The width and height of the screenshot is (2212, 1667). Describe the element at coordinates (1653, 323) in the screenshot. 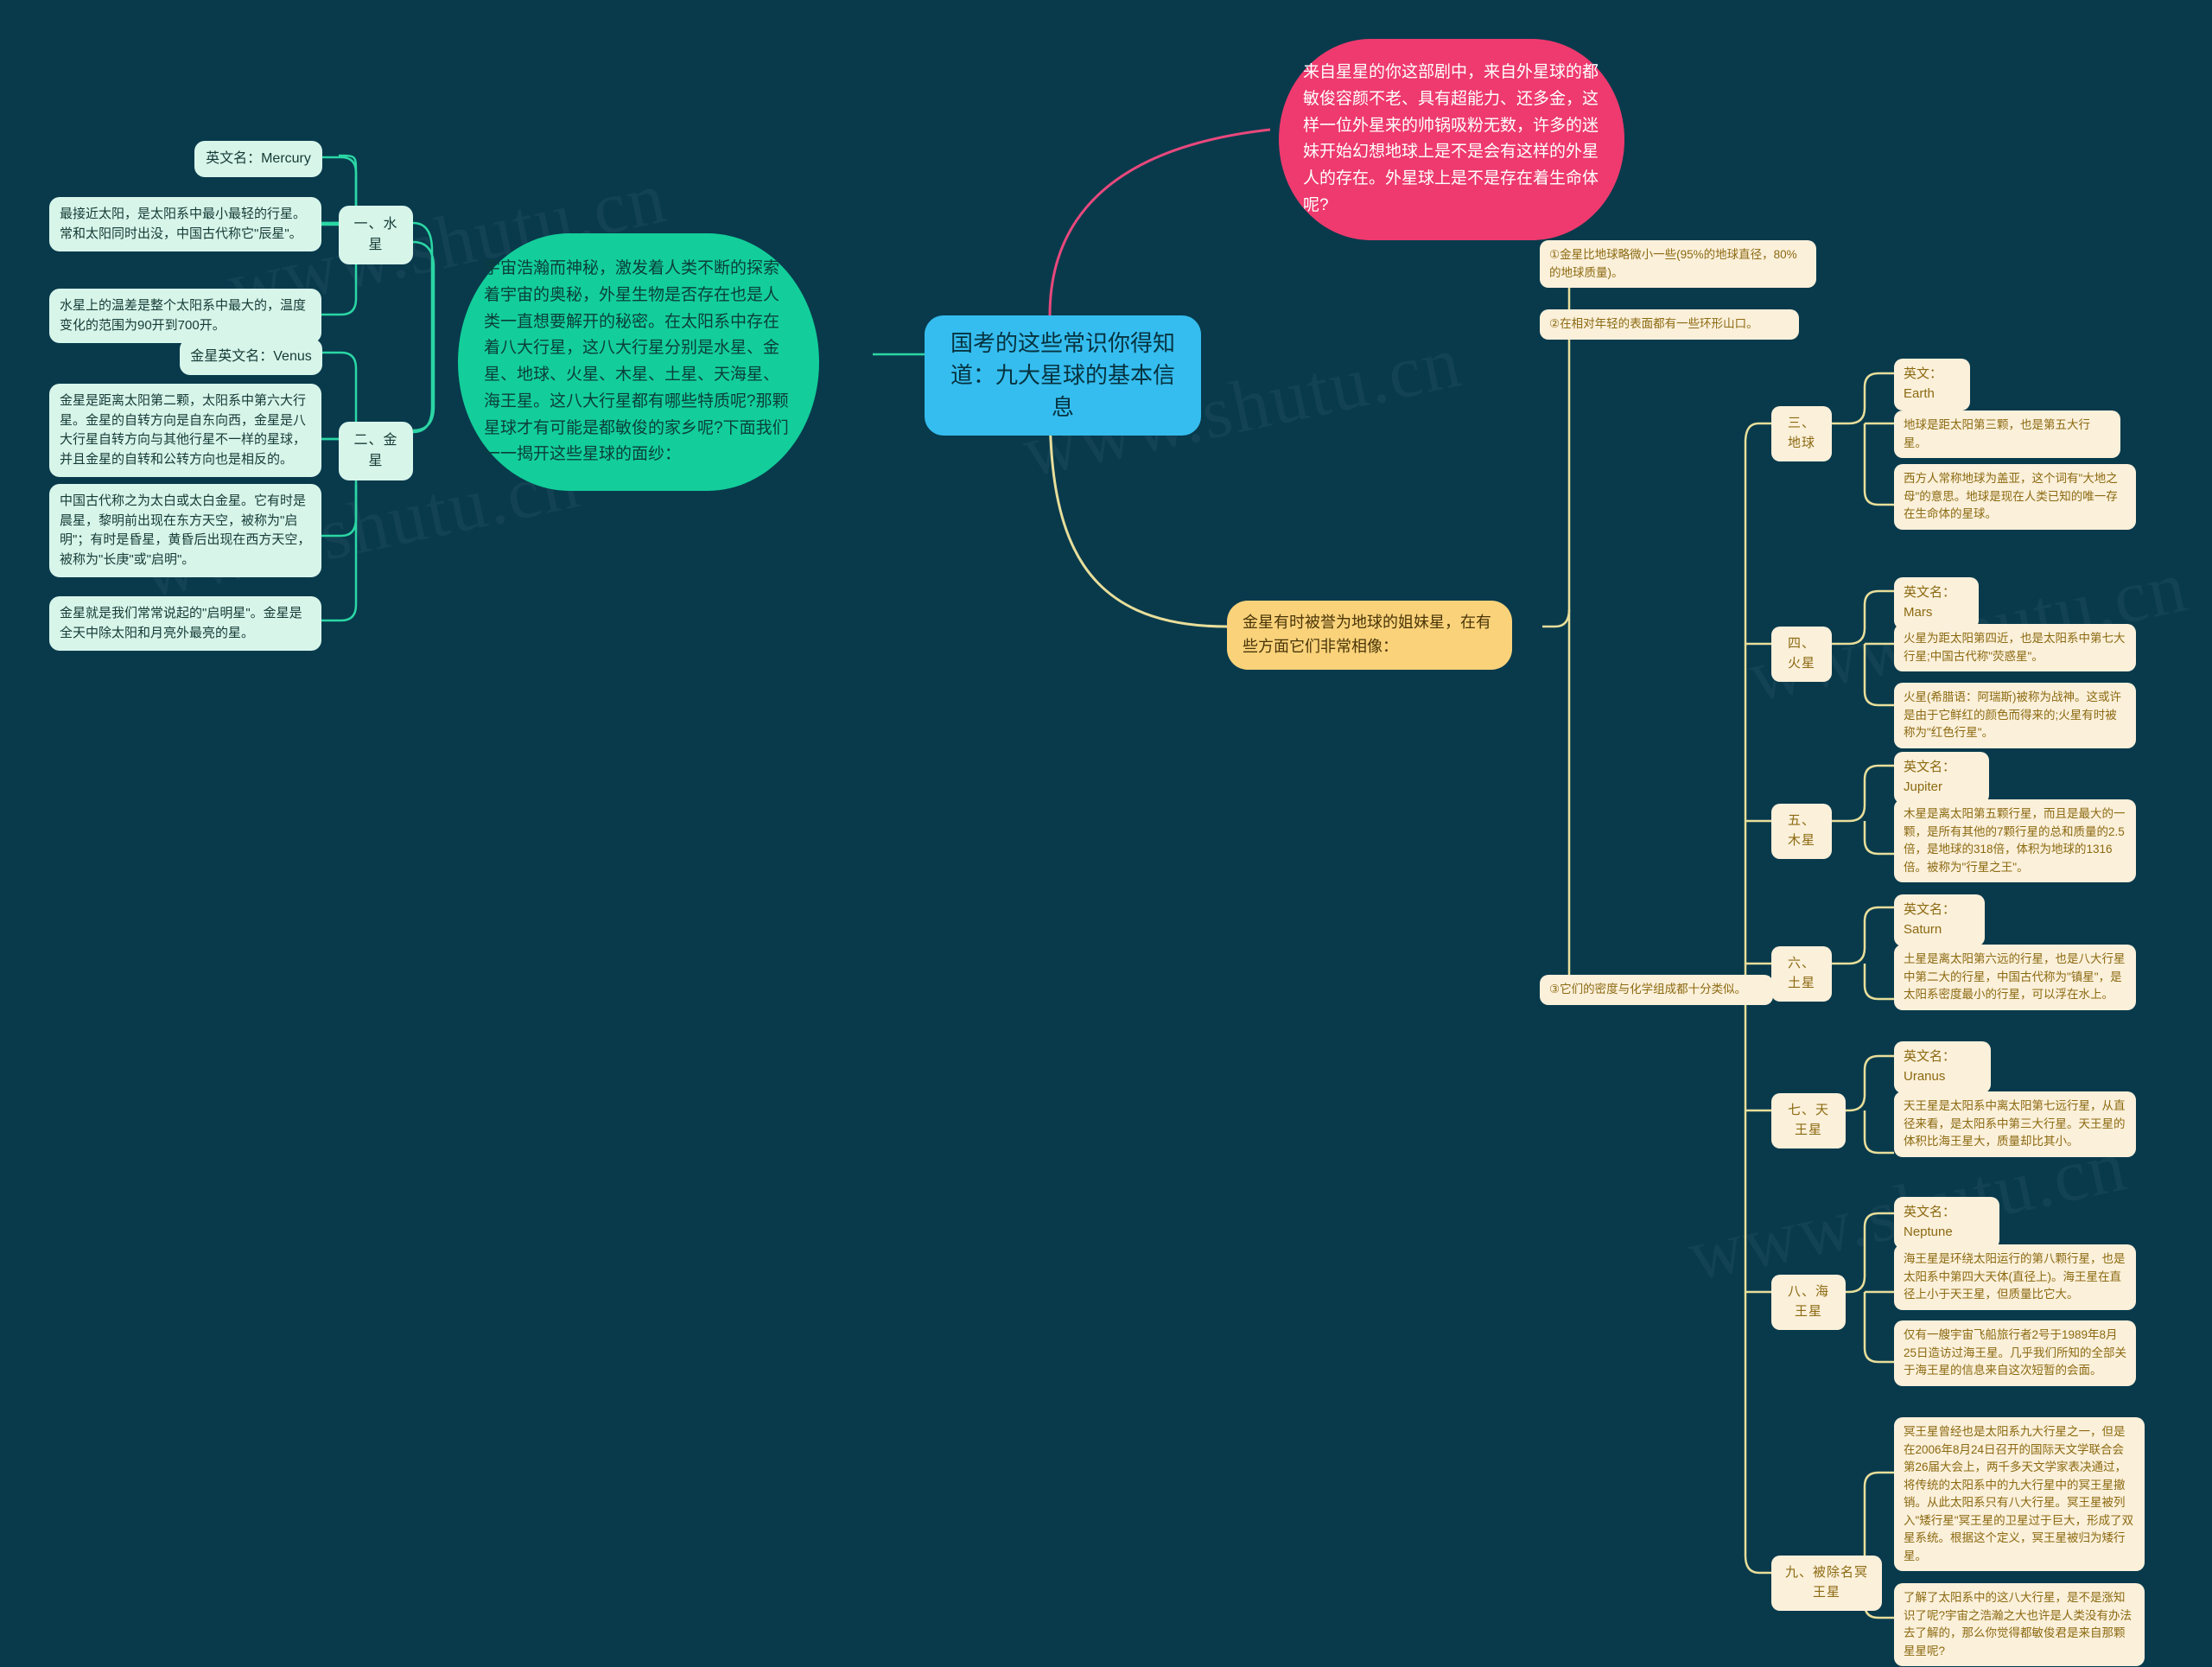

I see `venus-sister-note-2-label: ②在相对年轻的表面都有一些环形山口。` at that location.